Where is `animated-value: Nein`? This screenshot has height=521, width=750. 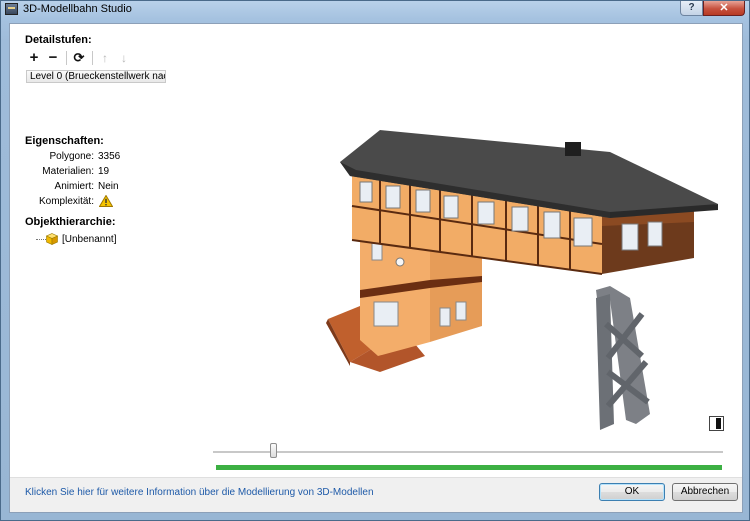
animated-value: Nein is located at coordinates (108, 186).